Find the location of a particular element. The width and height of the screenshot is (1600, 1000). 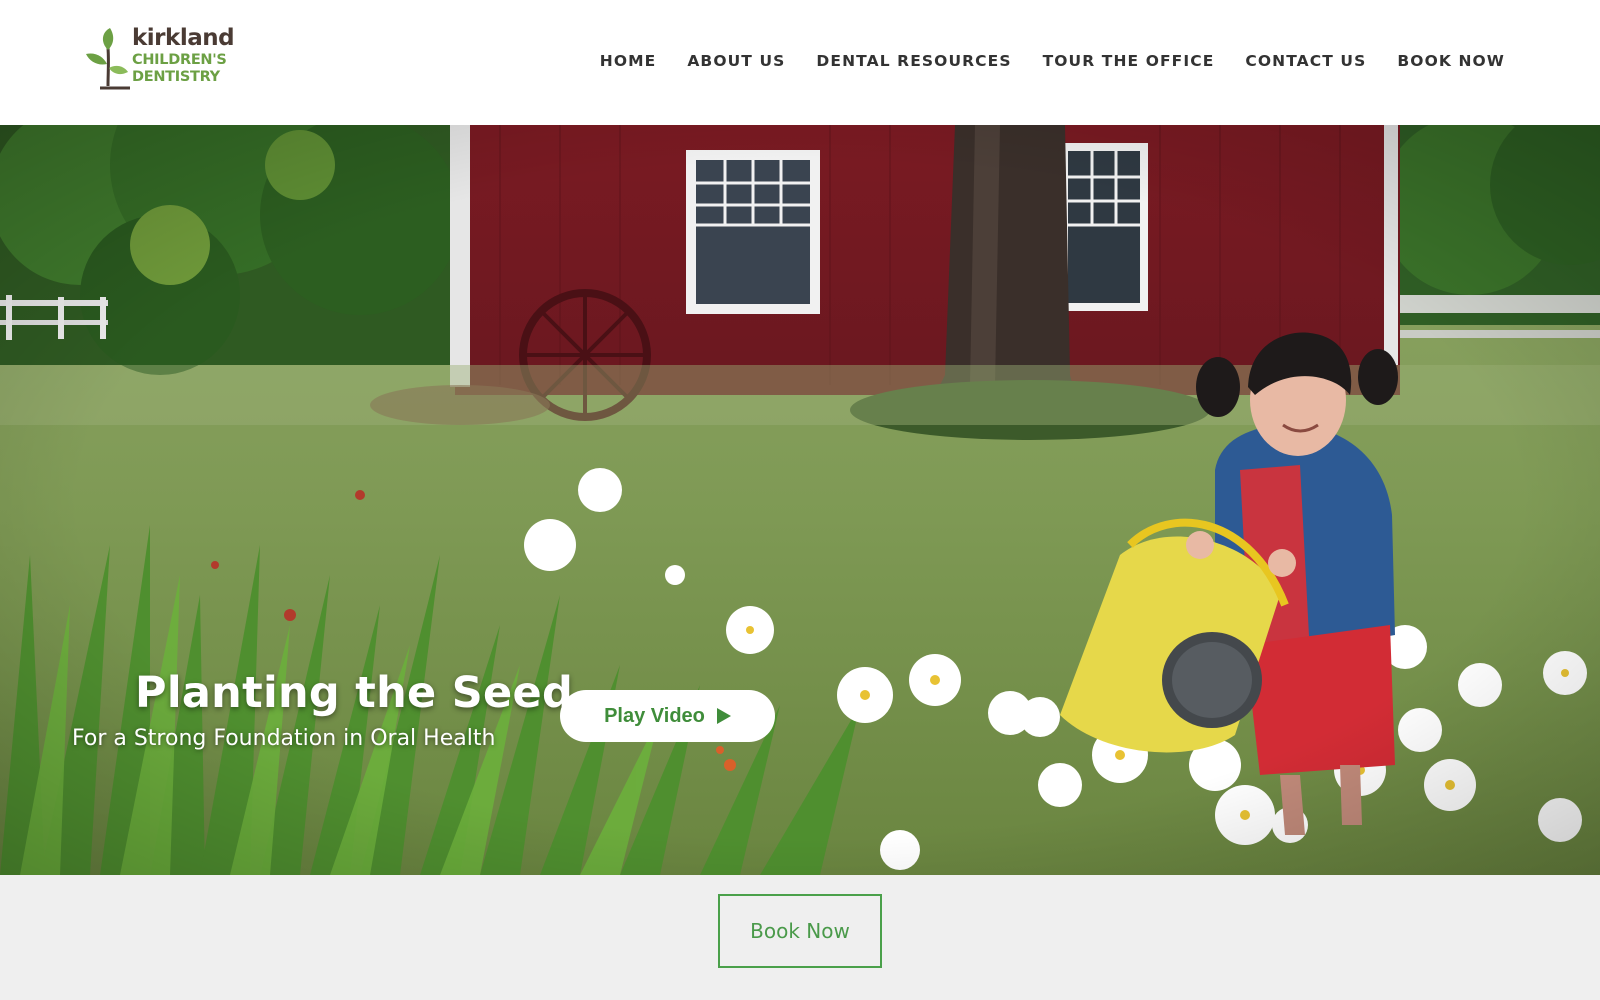

site-logo: kirkland CHILDREN'S DENTISTRY is located at coordinates (161, 59).